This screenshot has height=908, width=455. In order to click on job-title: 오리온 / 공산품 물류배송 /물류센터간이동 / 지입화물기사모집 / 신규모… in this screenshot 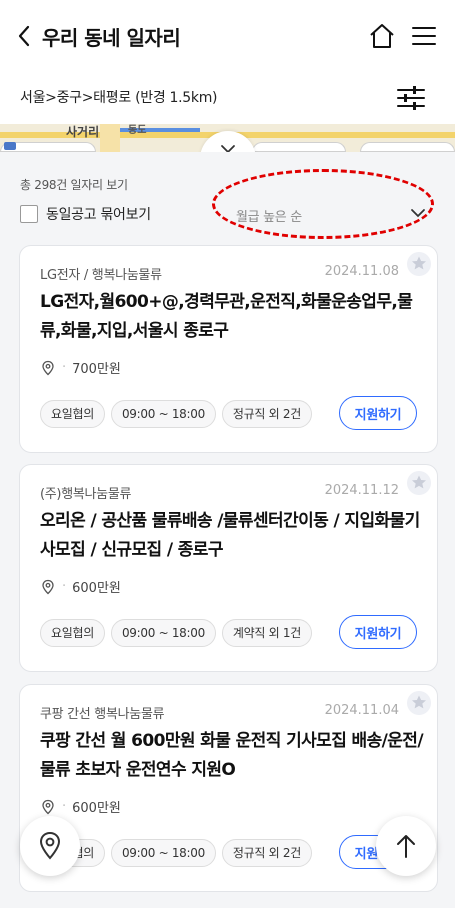, I will do `click(232, 536)`.